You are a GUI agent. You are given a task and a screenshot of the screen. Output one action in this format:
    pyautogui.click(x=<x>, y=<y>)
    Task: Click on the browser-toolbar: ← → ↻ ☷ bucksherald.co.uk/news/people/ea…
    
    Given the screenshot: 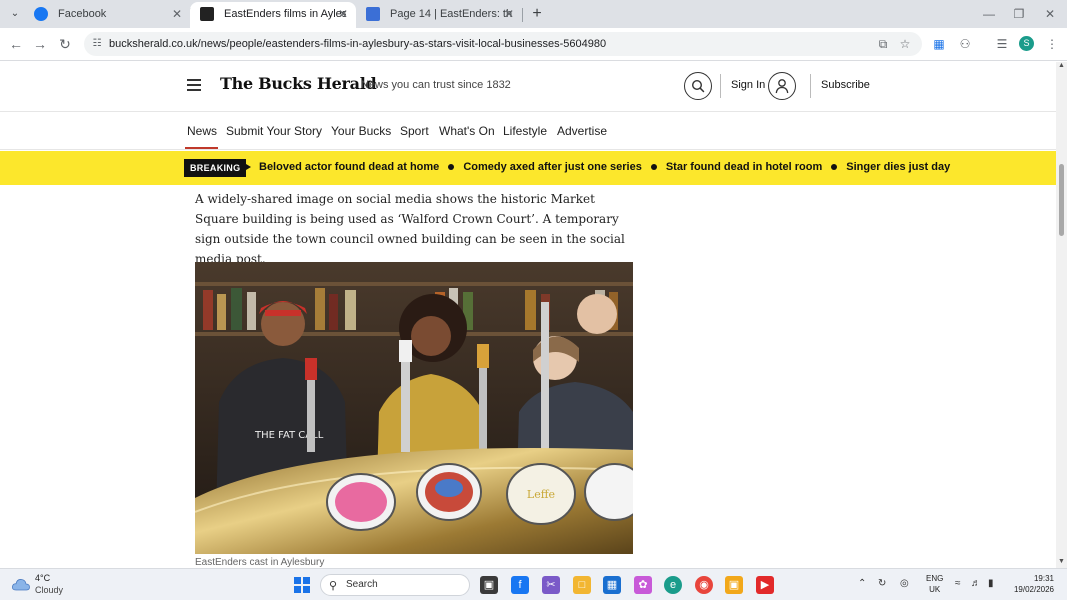 What is the action you would take?
    pyautogui.click(x=533, y=44)
    